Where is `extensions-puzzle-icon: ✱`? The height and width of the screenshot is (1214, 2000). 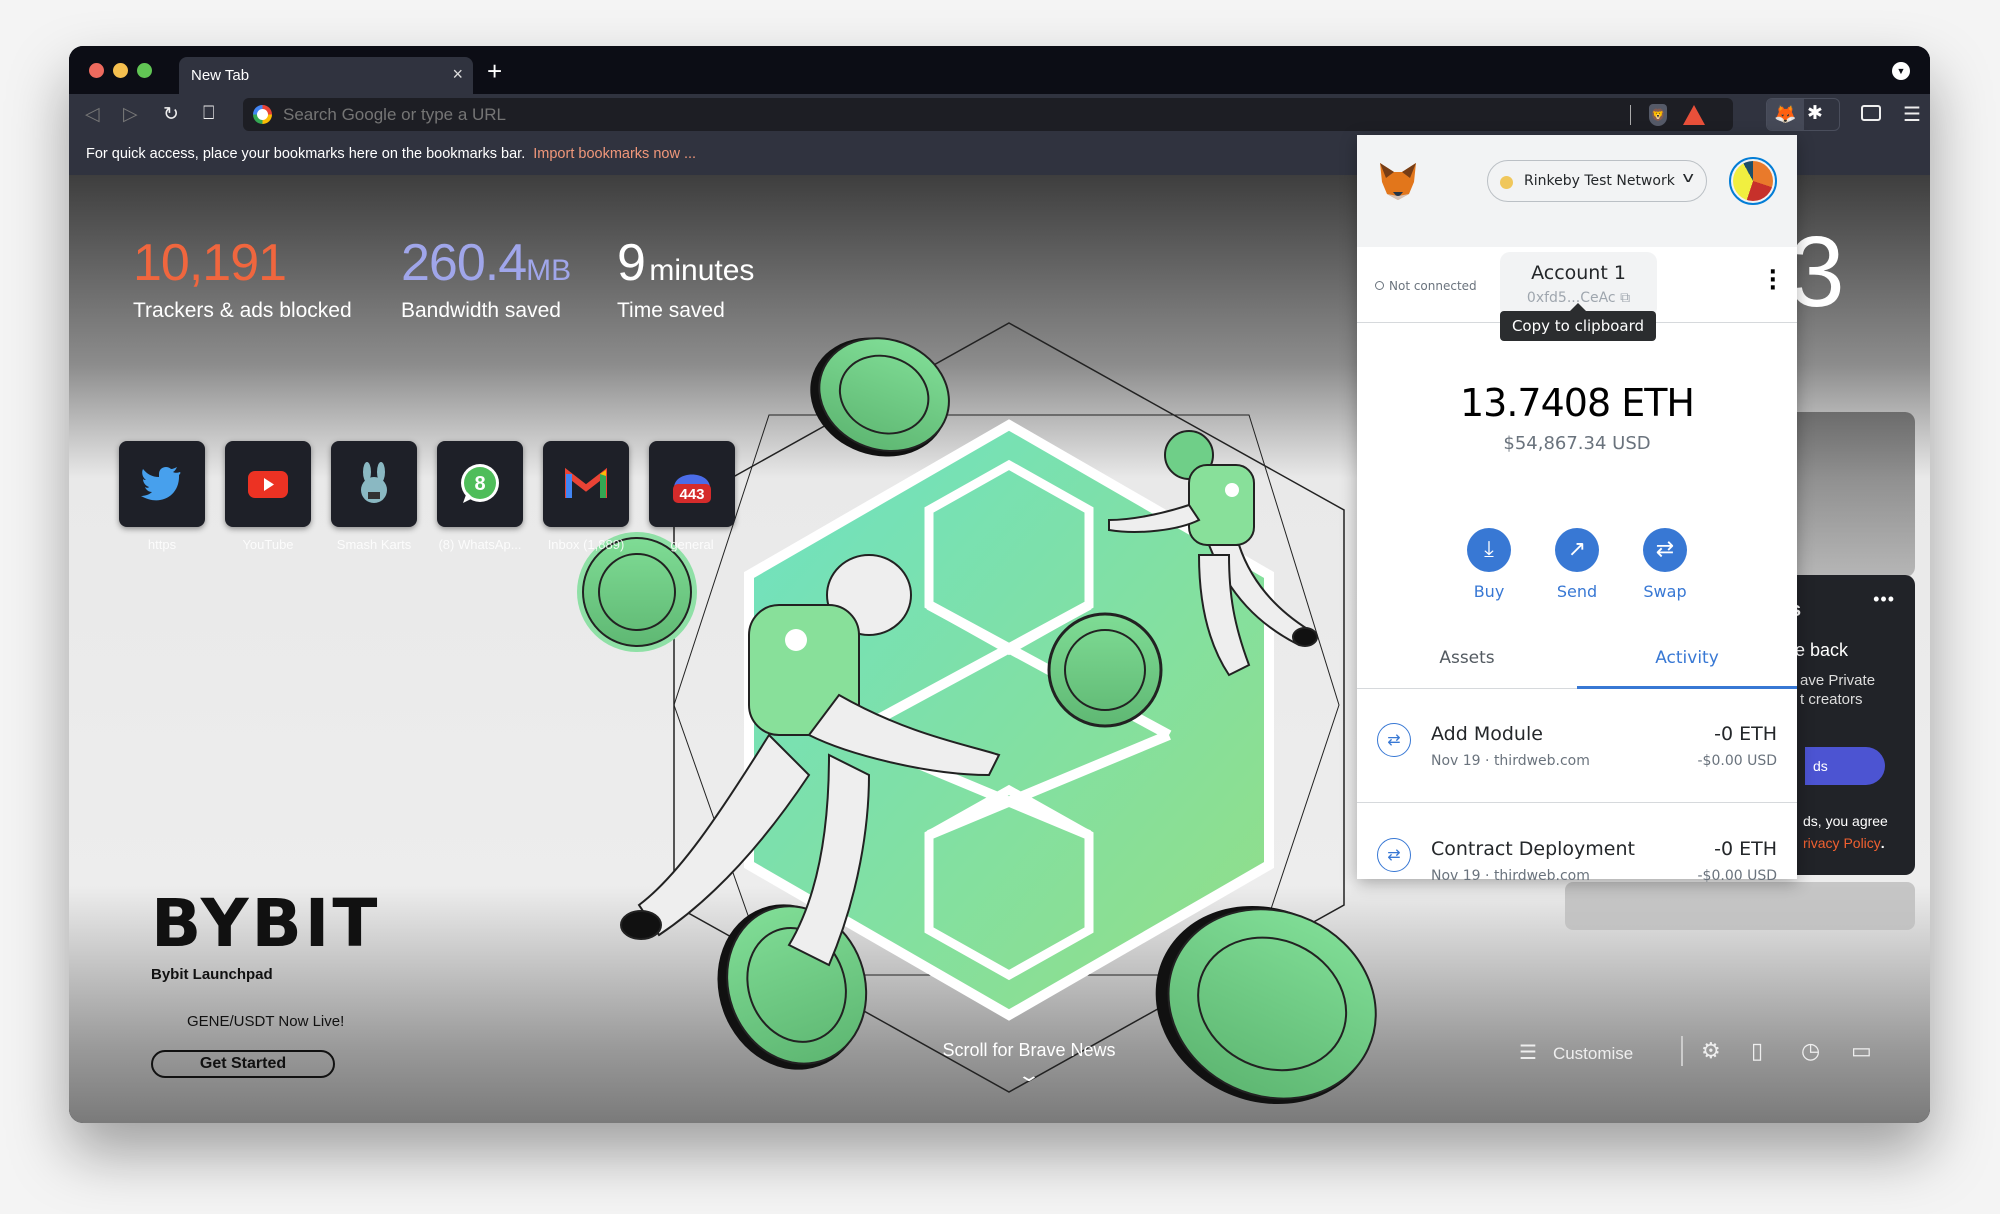
extensions-puzzle-icon: ✱ is located at coordinates (1815, 113).